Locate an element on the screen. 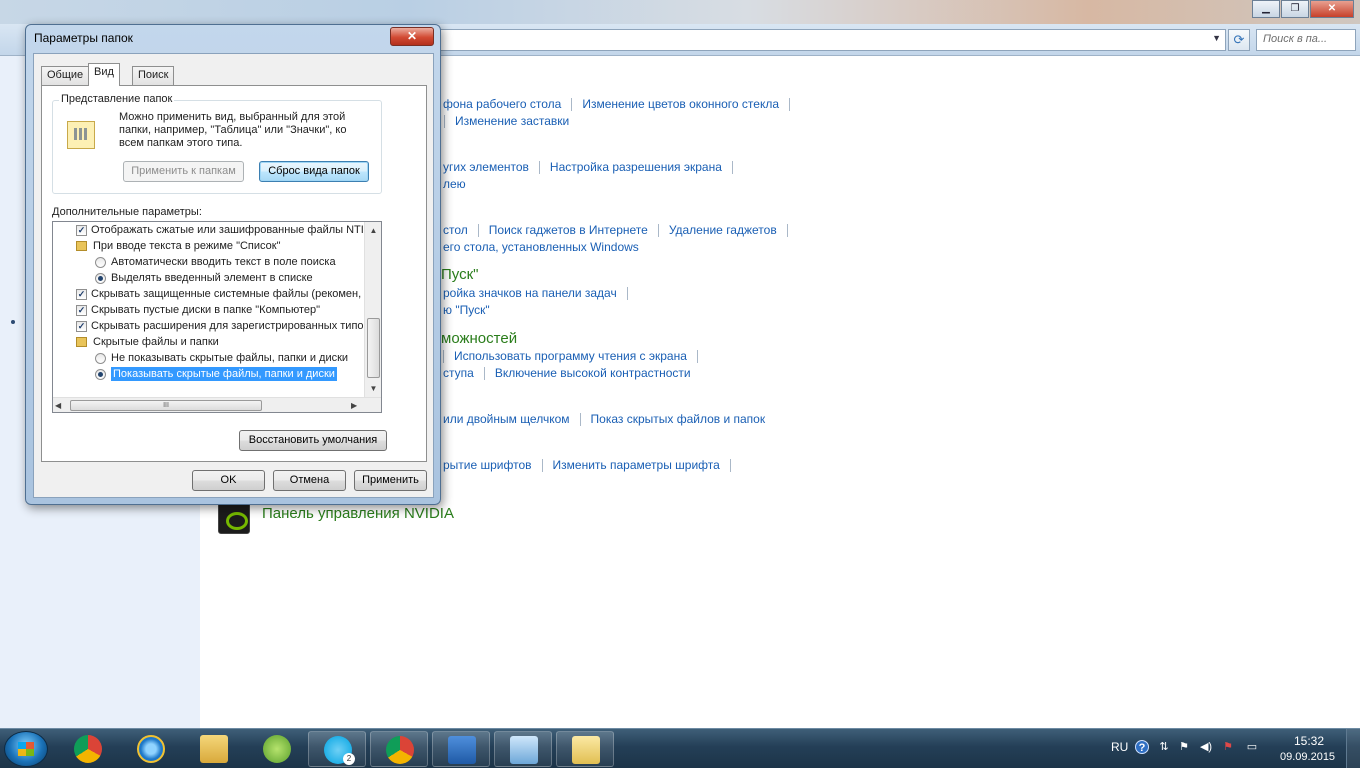 The image size is (1360, 768). link-start-menu: ю "Пуск" is located at coordinates (466, 310).